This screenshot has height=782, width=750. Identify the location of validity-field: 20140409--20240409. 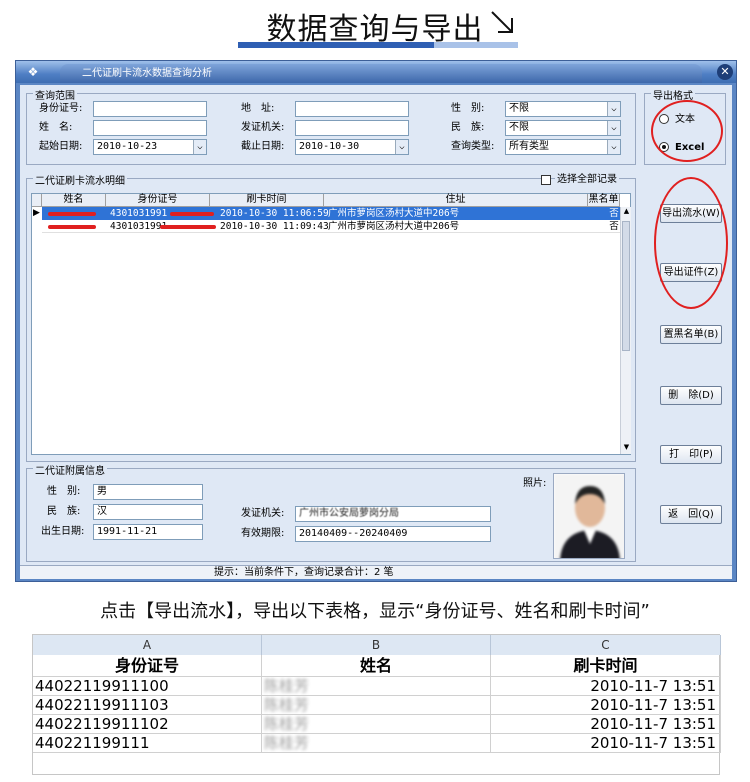
(393, 534).